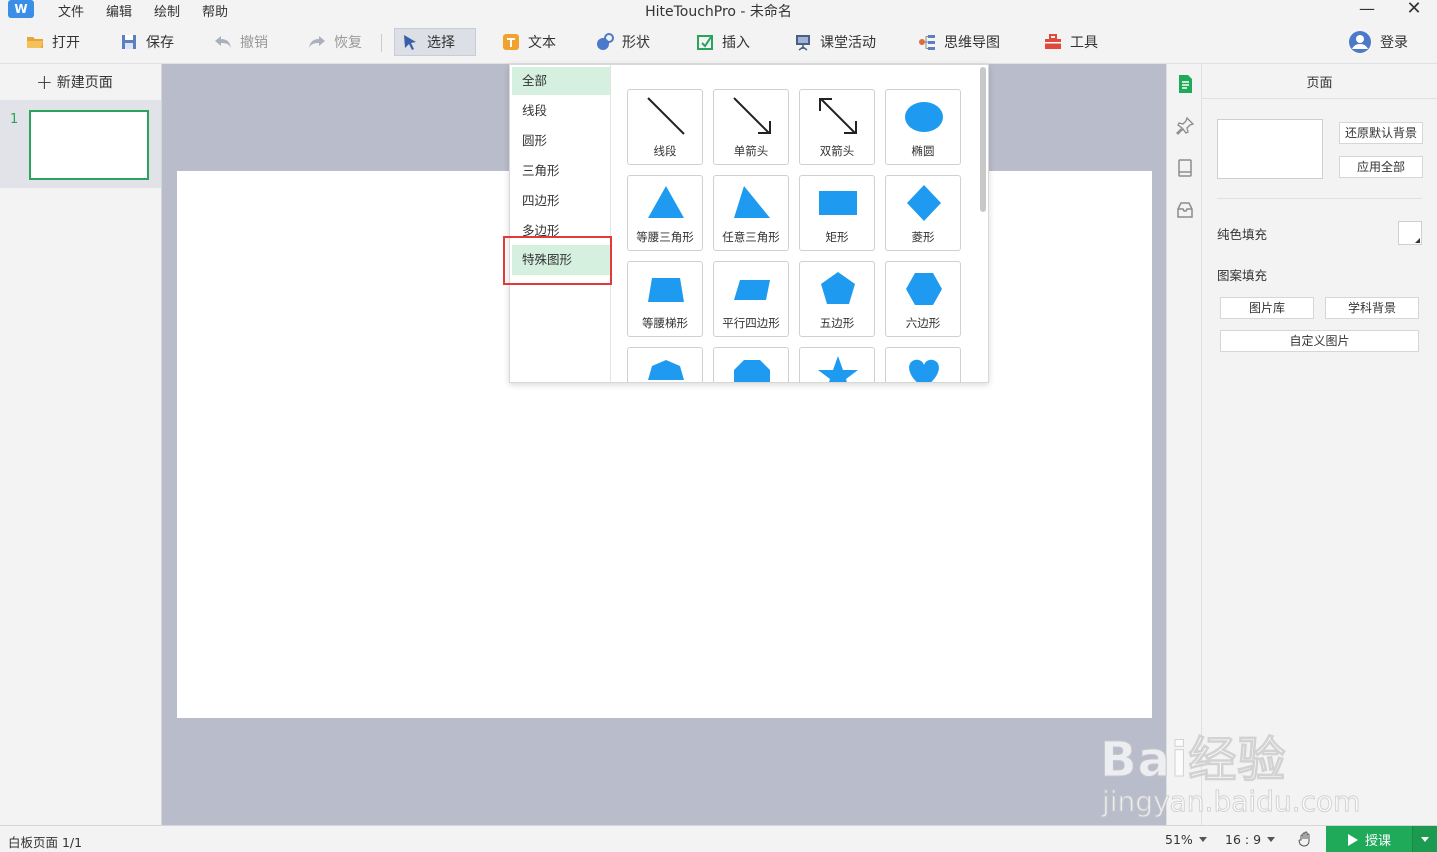  I want to click on panel-title: 页面, so click(1319, 83).